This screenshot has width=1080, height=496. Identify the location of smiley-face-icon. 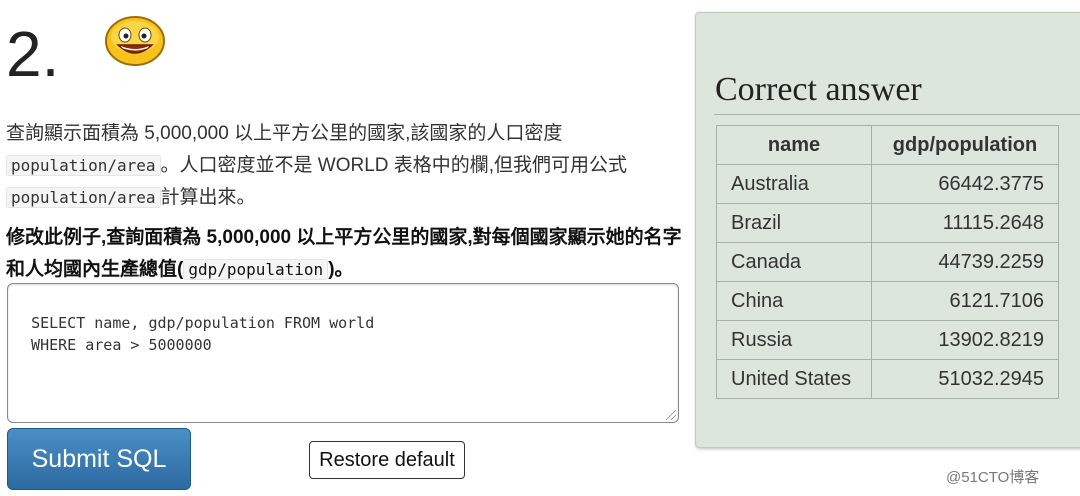
(135, 41).